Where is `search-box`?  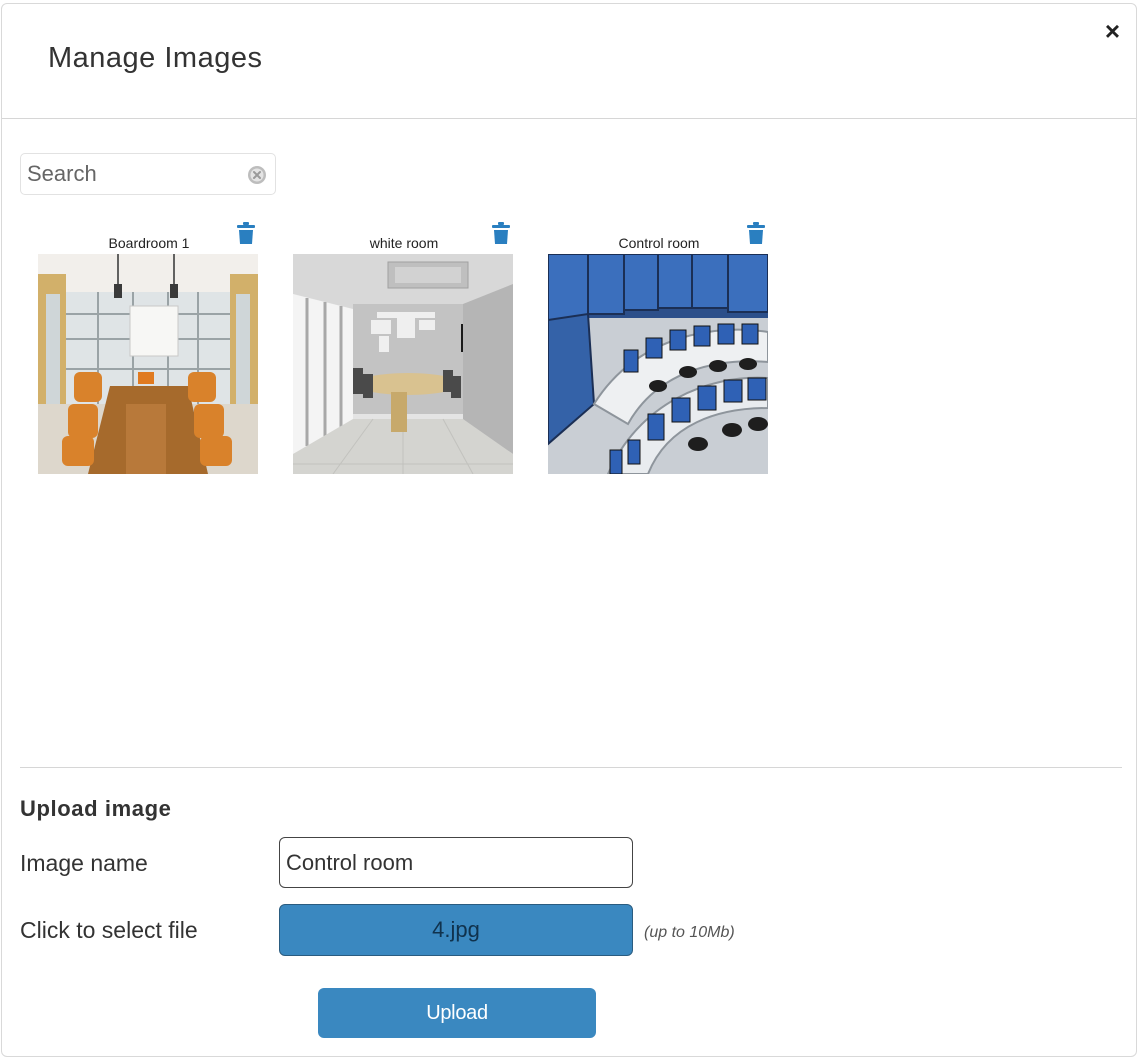 search-box is located at coordinates (148, 174).